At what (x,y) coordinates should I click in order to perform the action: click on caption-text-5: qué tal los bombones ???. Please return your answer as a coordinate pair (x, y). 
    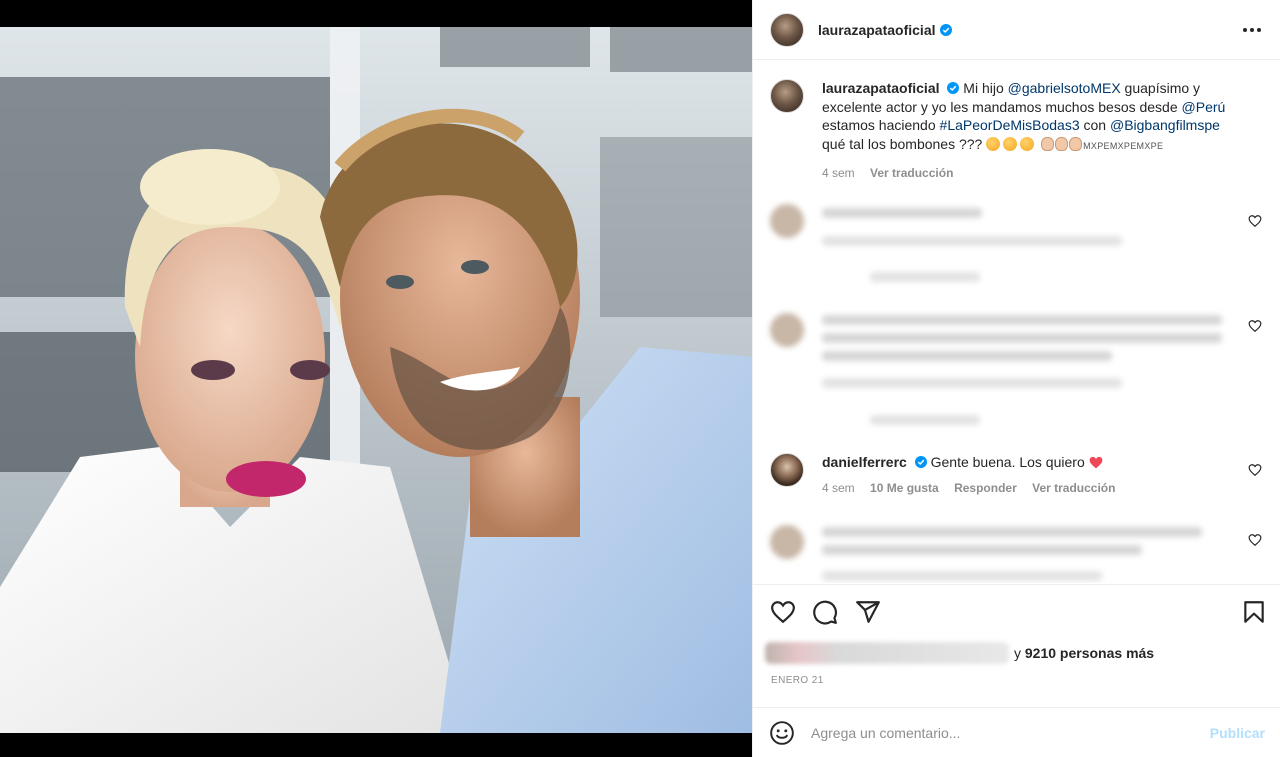
    Looking at the image, I should click on (904, 143).